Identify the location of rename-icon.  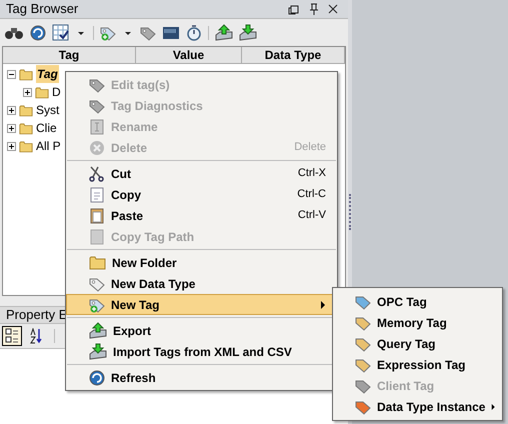
(97, 126).